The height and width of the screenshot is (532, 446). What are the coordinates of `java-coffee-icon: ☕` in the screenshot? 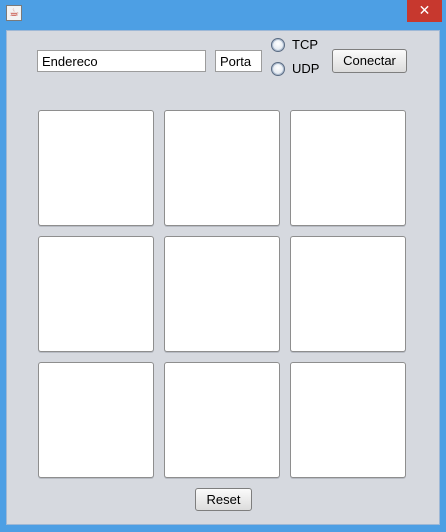 It's located at (14, 13).